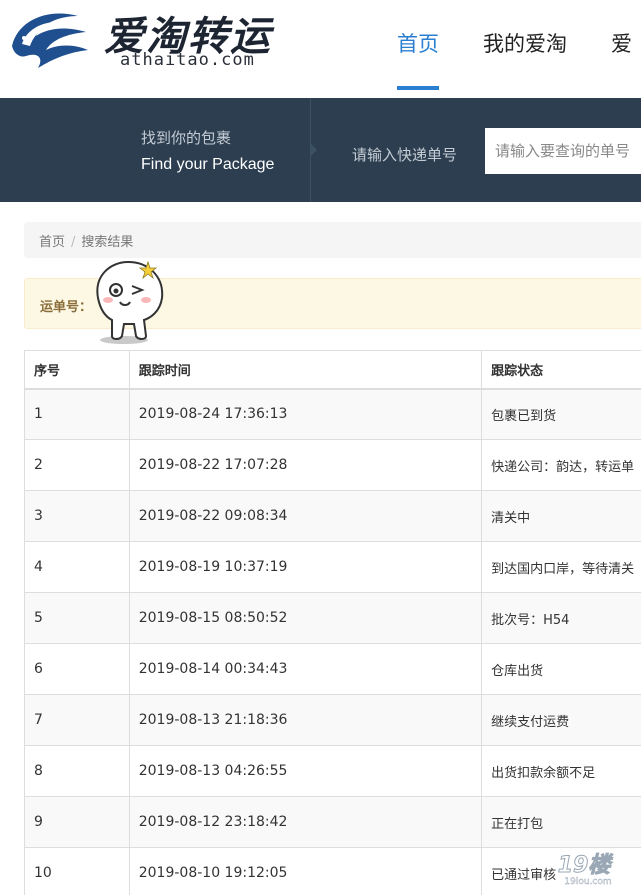 Image resolution: width=641 pixels, height=895 pixels. Describe the element at coordinates (305, 669) in the screenshot. I see `row-time: 2019-08-14 00:34:43` at that location.